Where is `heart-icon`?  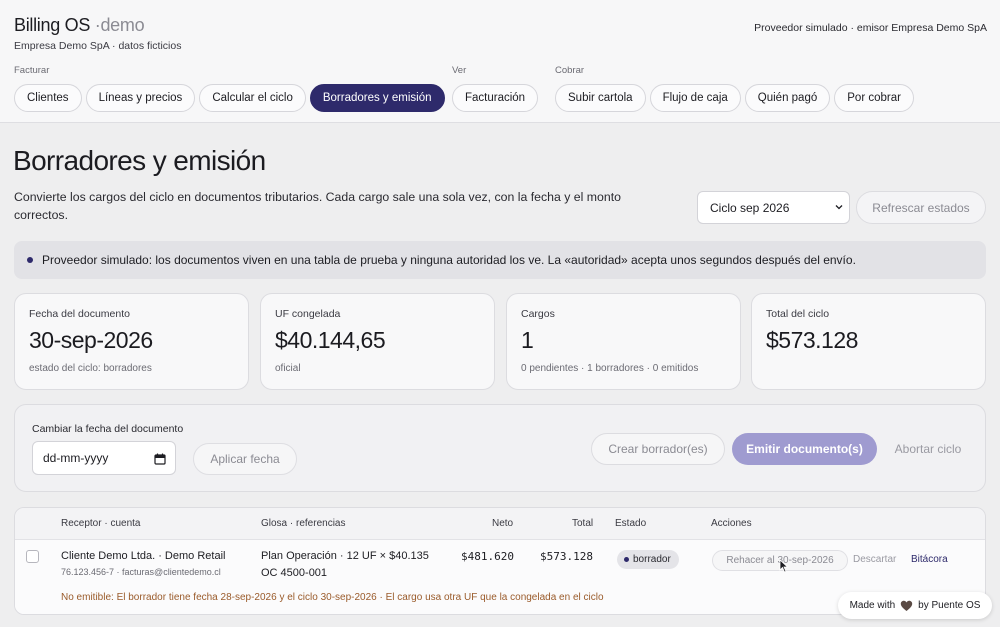
heart-icon is located at coordinates (906, 605).